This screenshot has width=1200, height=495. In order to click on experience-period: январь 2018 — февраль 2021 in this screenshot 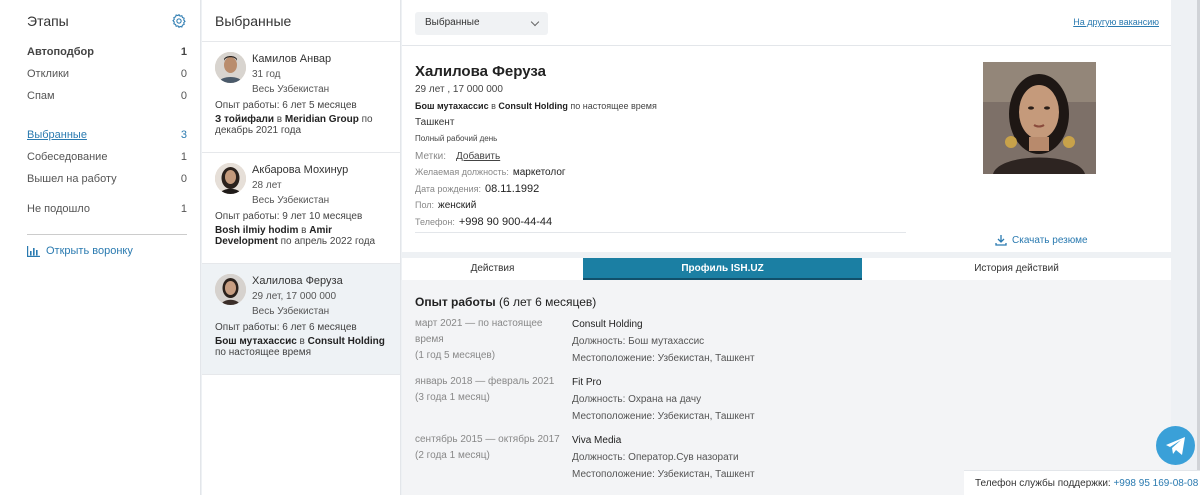, I will do `click(485, 381)`.